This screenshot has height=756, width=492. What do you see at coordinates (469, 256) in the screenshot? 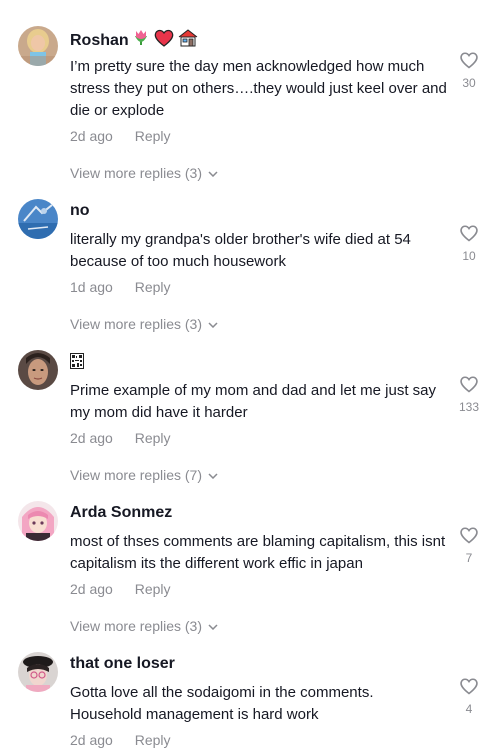
I see `like-count: 10` at bounding box center [469, 256].